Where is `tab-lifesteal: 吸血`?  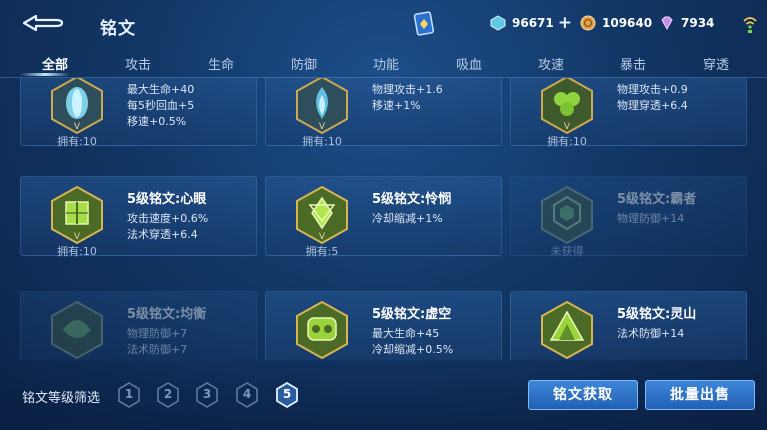
tab-lifesteal: 吸血 is located at coordinates (469, 63).